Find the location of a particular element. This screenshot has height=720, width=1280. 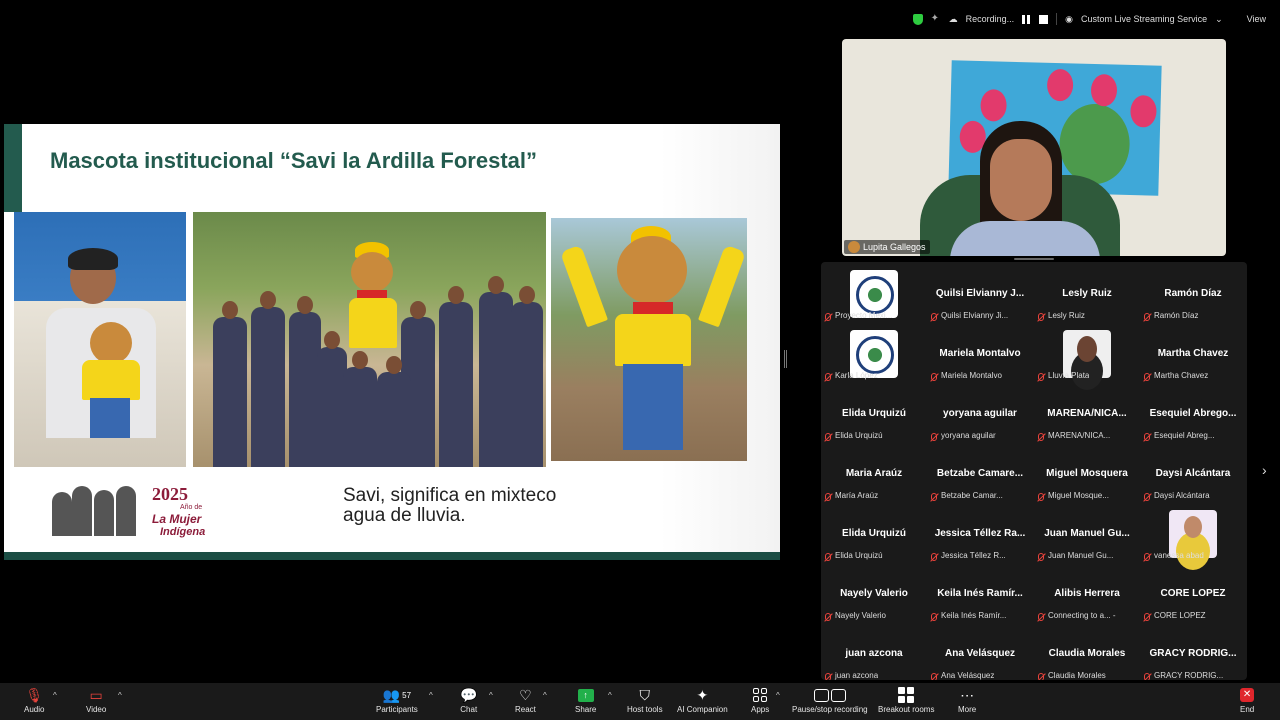

share-caret-icon: ^ is located at coordinates (610, 695).